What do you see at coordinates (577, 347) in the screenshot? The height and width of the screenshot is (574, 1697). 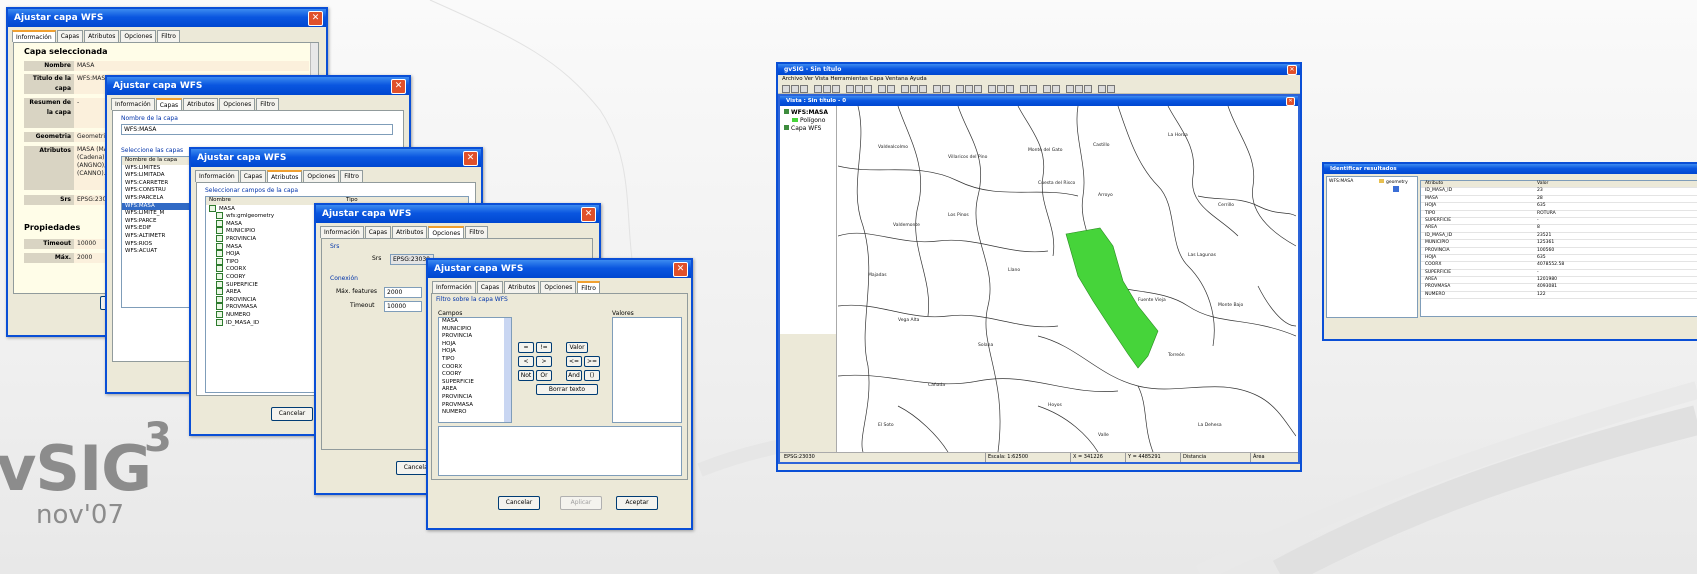 I see `op-button: Valor` at bounding box center [577, 347].